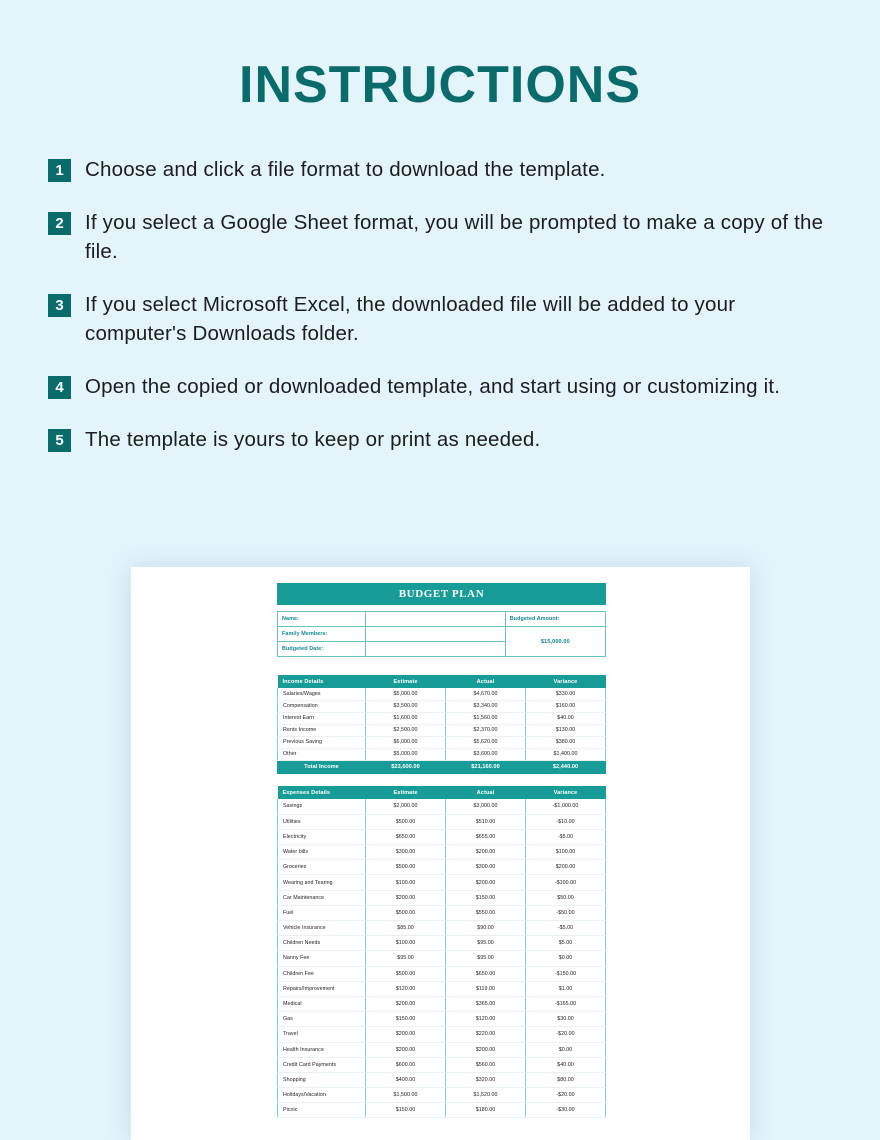 This screenshot has height=1140, width=880. I want to click on row-label: Holidays/Vacation, so click(321, 1095).